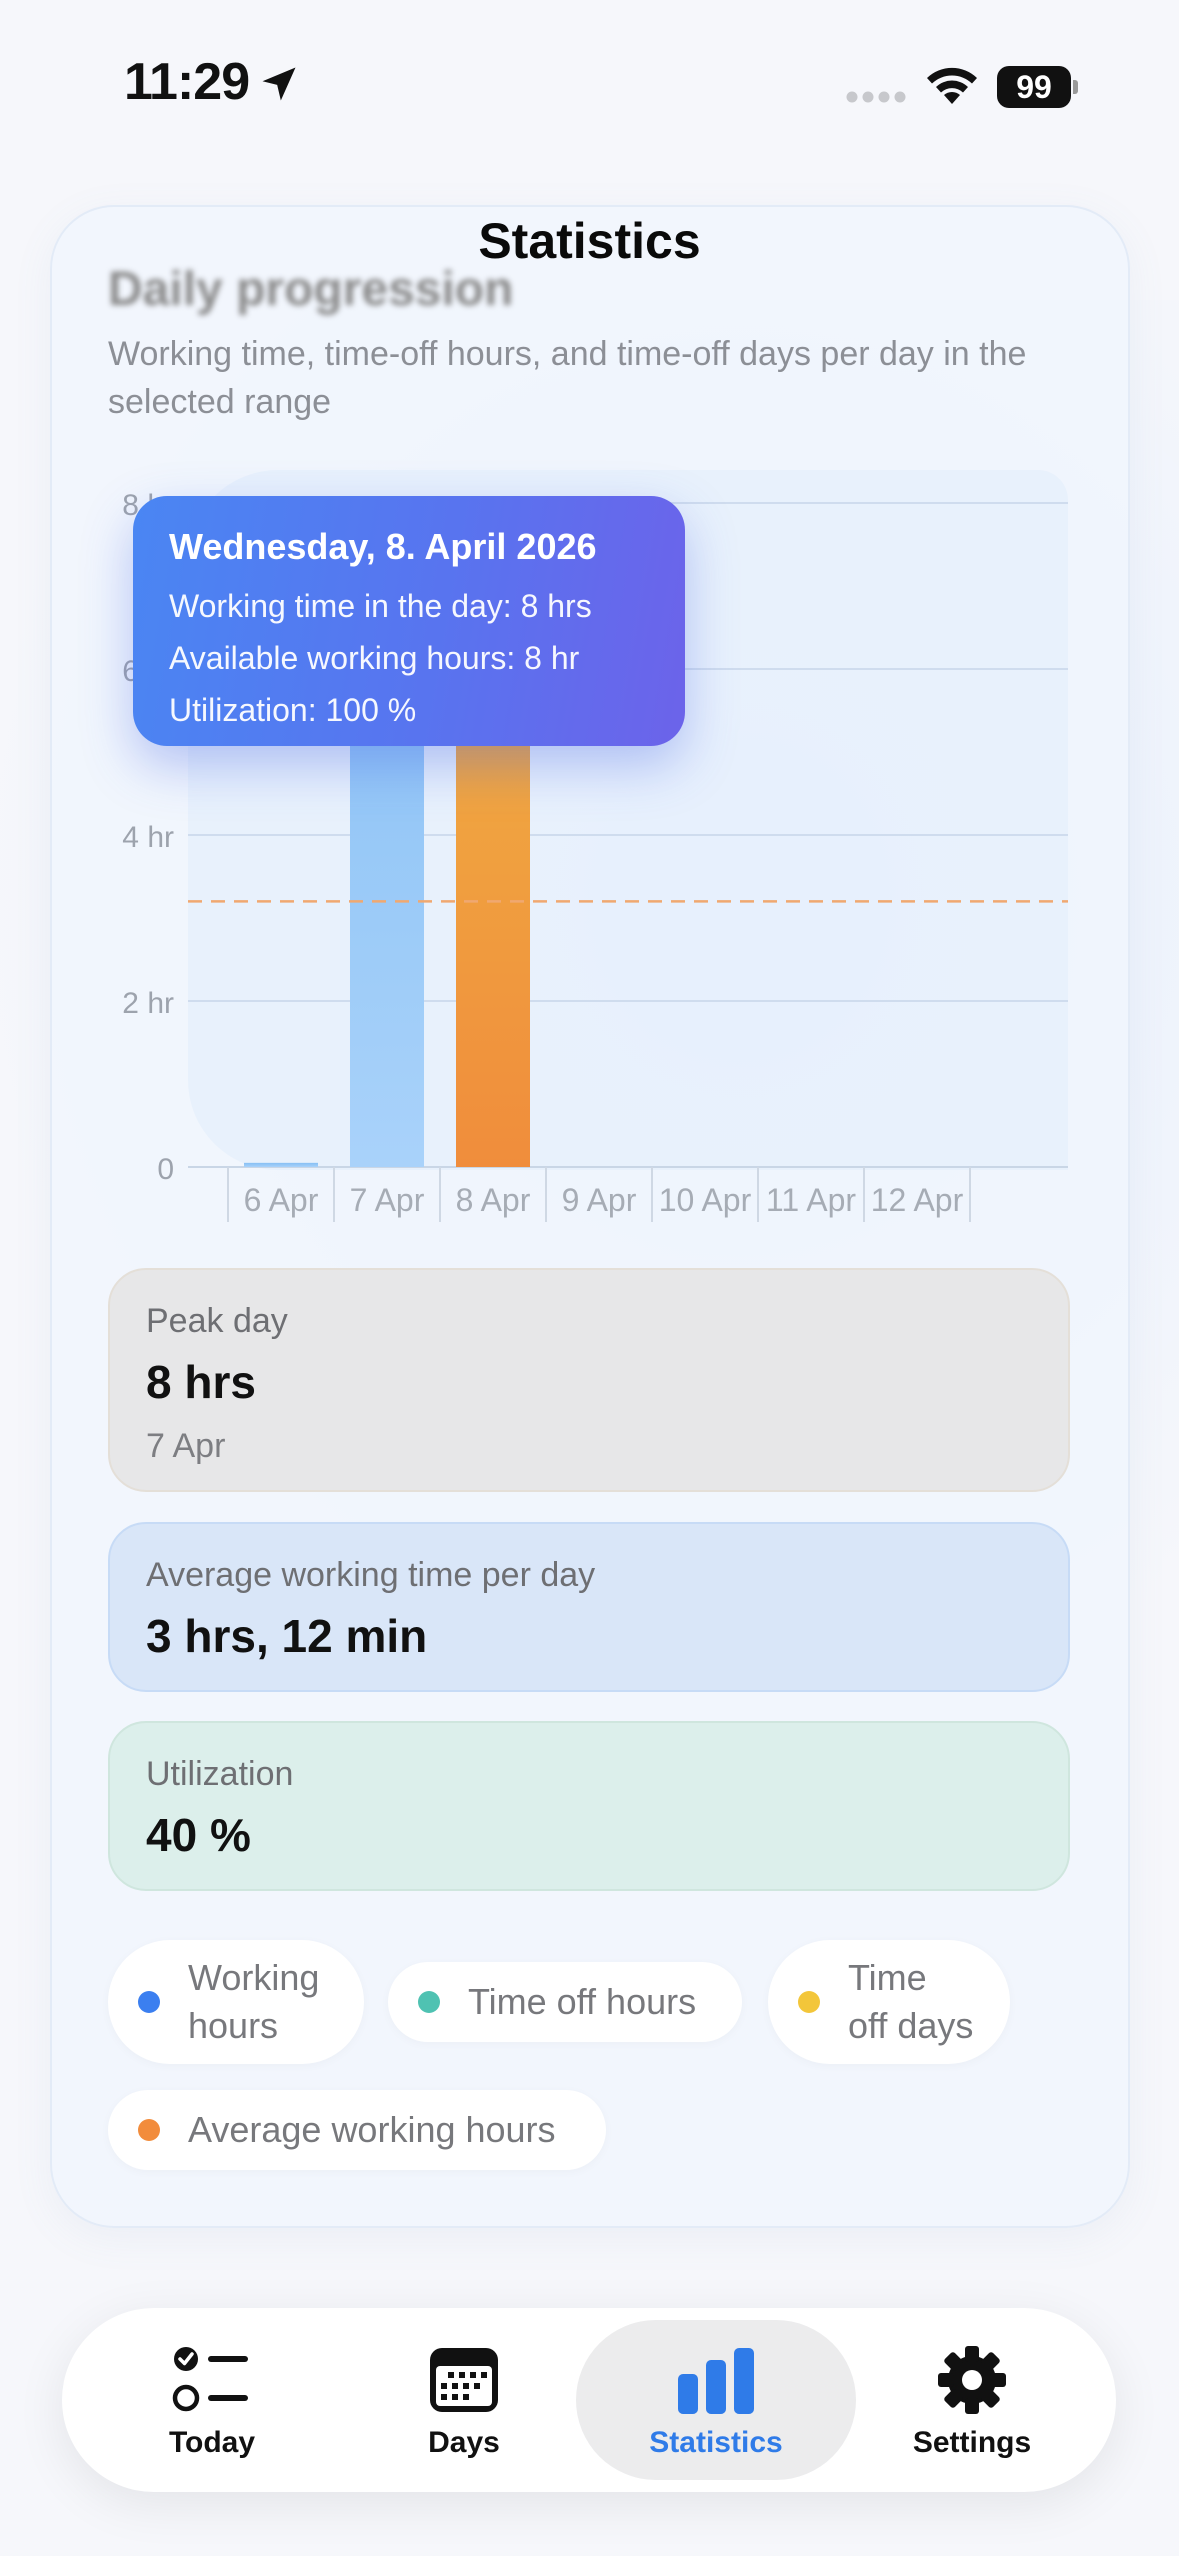 The image size is (1179, 2556). I want to click on tab-bar: Today Days Statistics Settings, so click(589, 2400).